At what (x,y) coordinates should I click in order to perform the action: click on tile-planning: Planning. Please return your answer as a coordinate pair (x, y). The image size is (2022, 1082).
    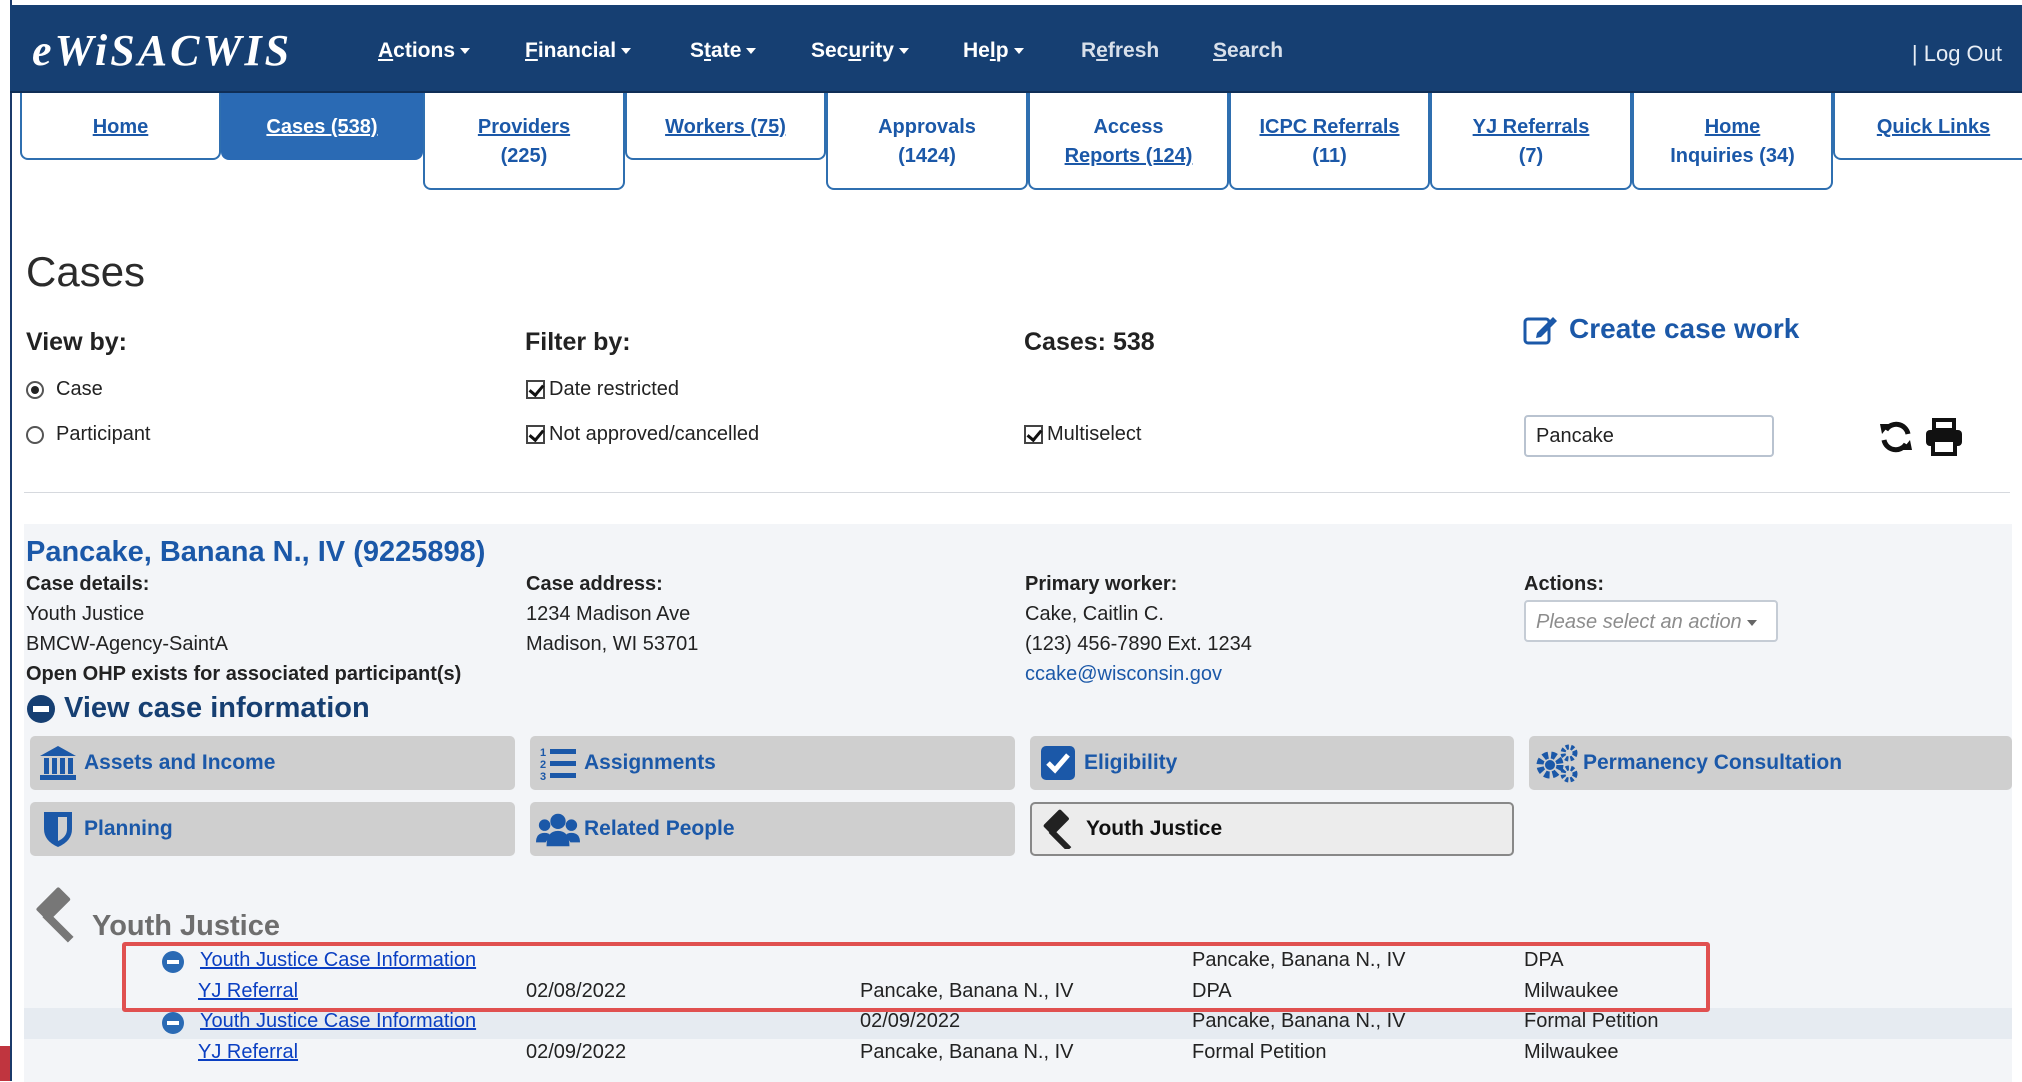
    Looking at the image, I should click on (272, 829).